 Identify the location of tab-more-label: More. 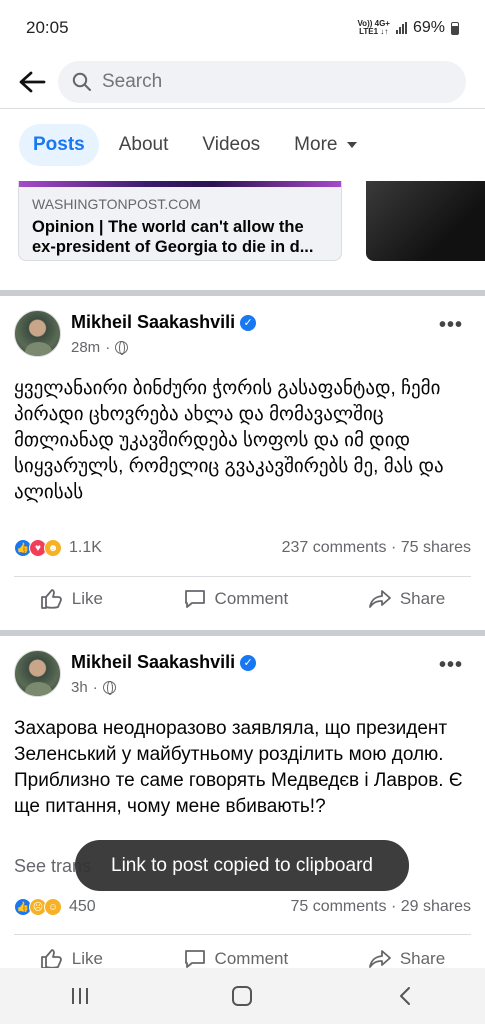
(316, 144).